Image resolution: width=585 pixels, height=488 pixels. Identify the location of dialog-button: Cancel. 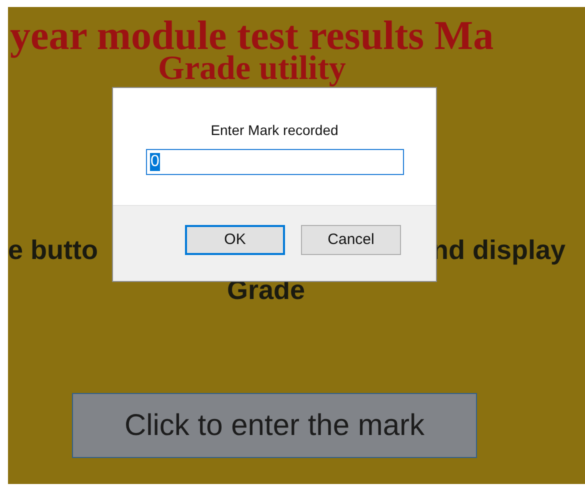
(351, 240).